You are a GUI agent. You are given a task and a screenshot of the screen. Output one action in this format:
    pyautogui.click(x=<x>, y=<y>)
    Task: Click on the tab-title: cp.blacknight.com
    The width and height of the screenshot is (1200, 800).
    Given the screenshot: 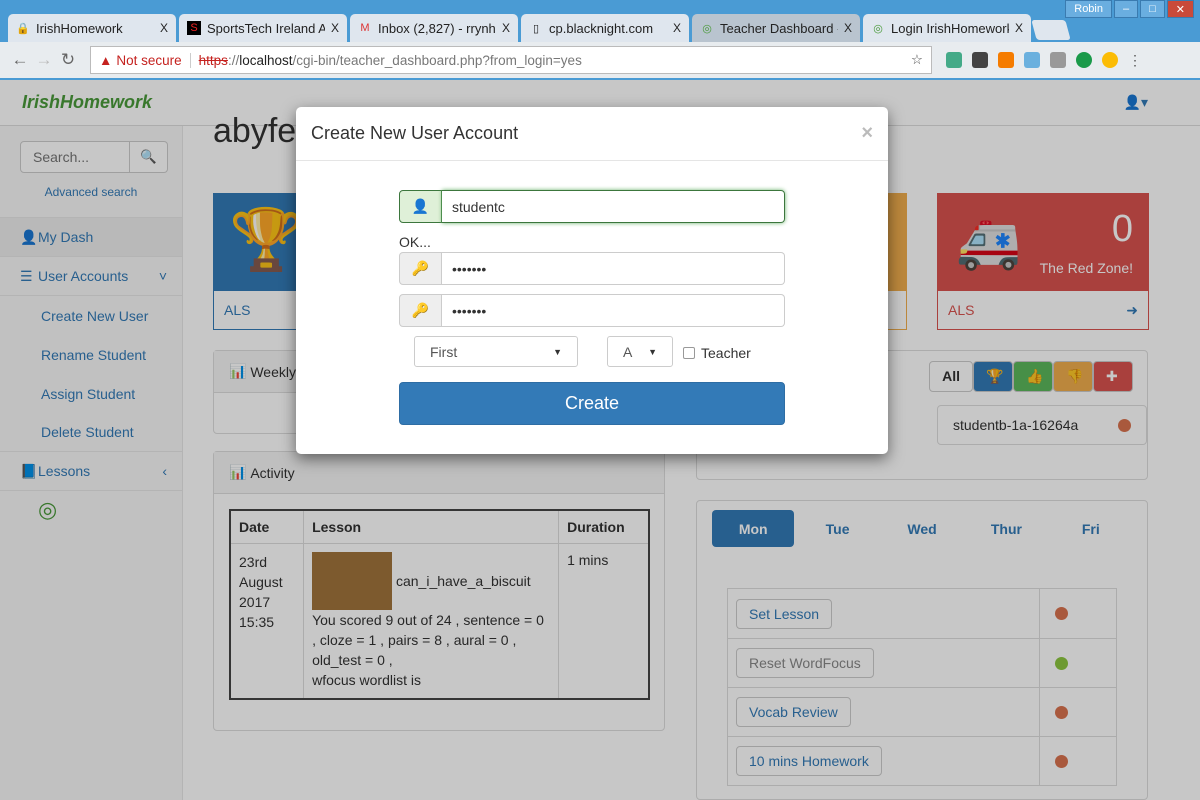 What is the action you would take?
    pyautogui.click(x=601, y=28)
    